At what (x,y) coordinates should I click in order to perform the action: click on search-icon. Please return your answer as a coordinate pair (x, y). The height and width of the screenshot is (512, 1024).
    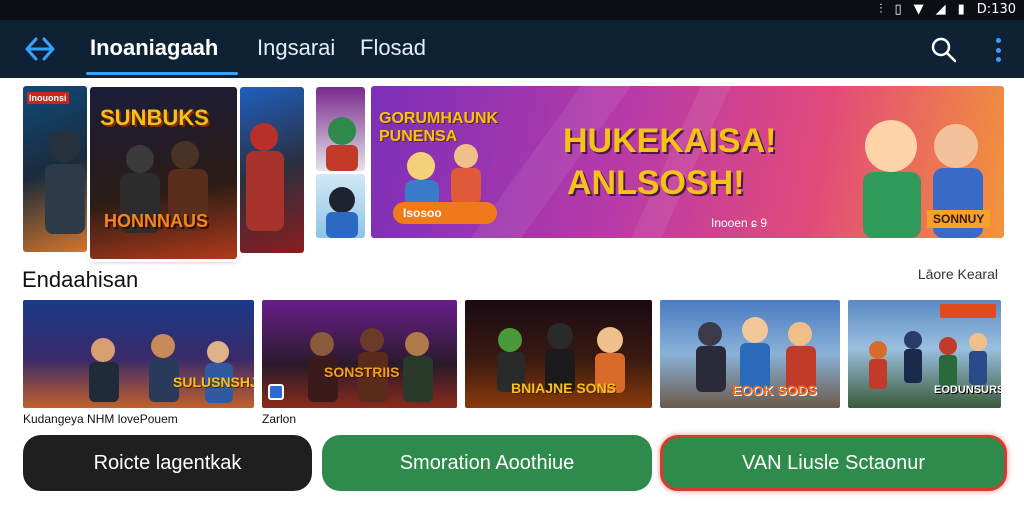
    Looking at the image, I should click on (944, 50).